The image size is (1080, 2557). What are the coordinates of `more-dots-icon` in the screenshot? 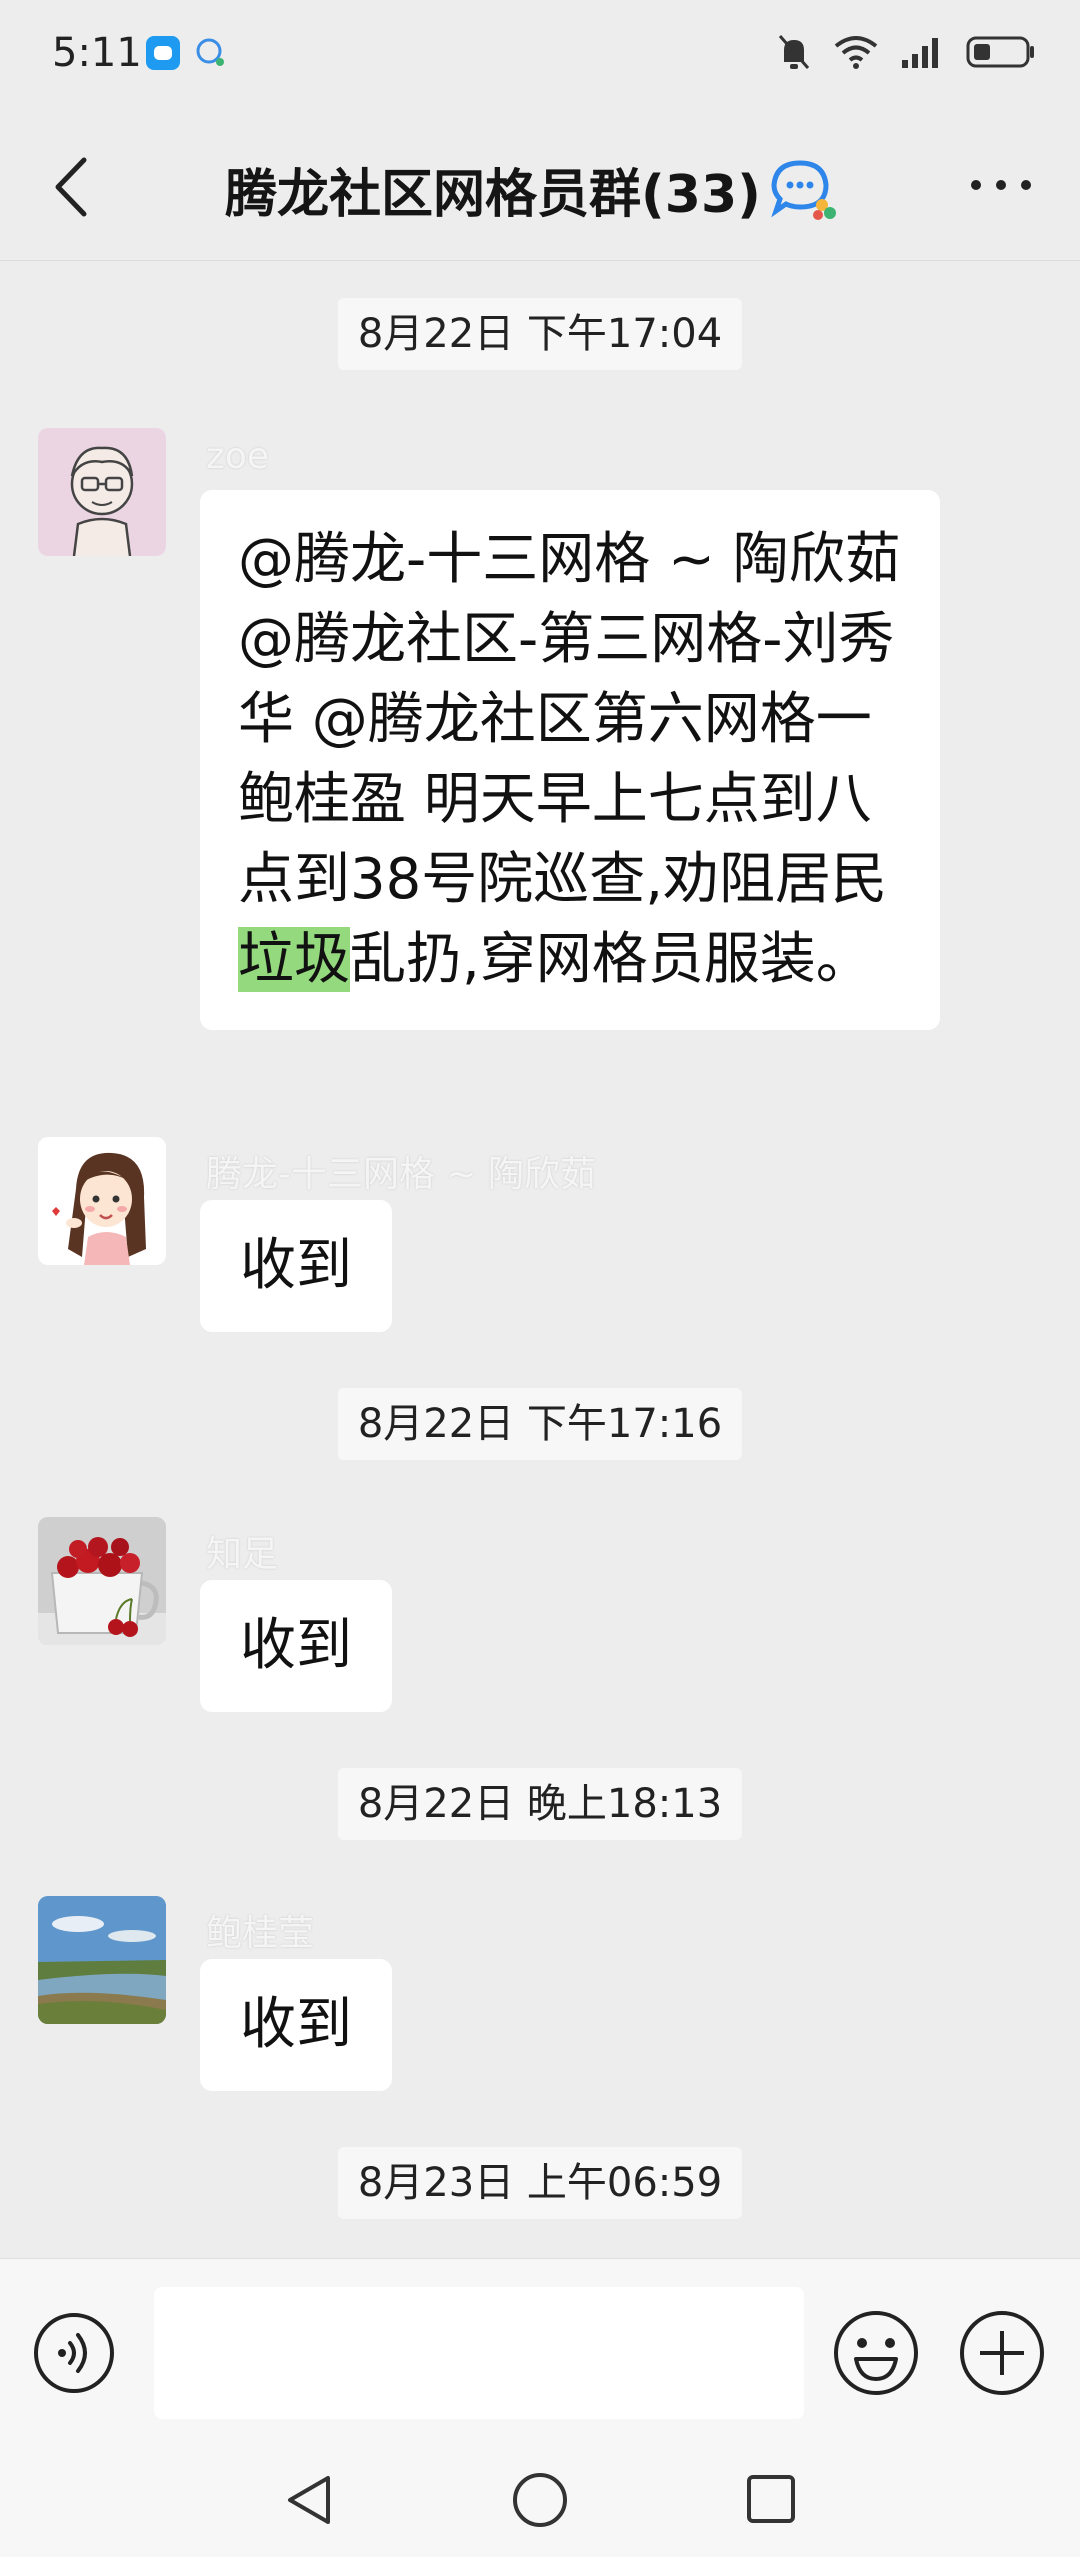 It's located at (1001, 185).